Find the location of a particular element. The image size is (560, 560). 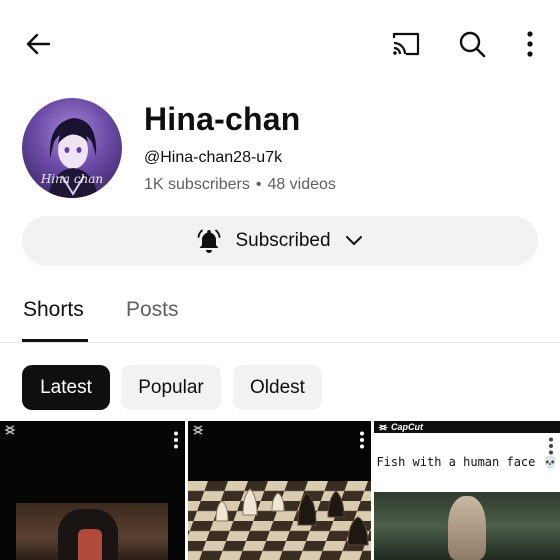

tabs-divider is located at coordinates (280, 342).